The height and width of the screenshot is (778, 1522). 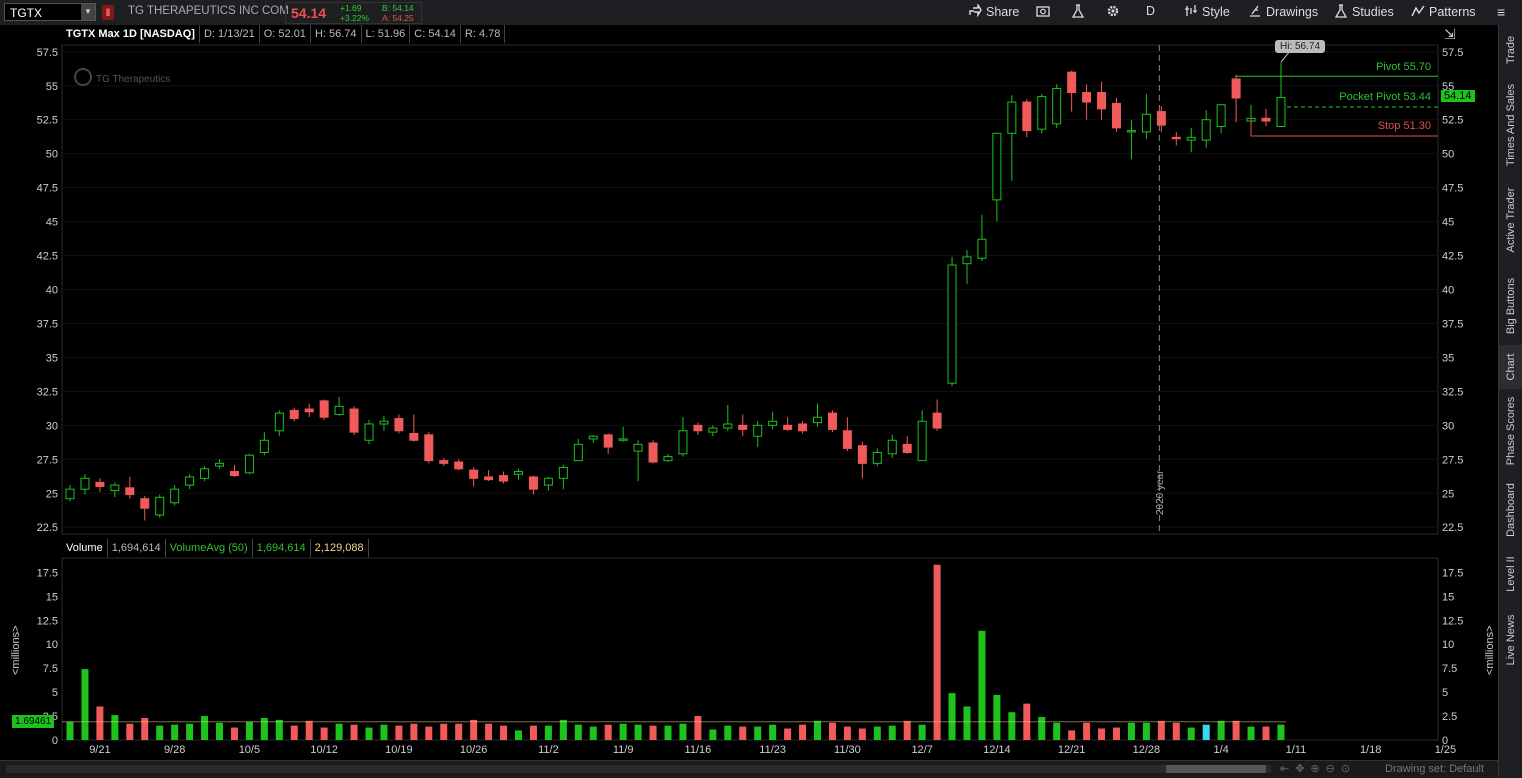 I want to click on tab-active-trader: Active Trader, so click(x=1510, y=220).